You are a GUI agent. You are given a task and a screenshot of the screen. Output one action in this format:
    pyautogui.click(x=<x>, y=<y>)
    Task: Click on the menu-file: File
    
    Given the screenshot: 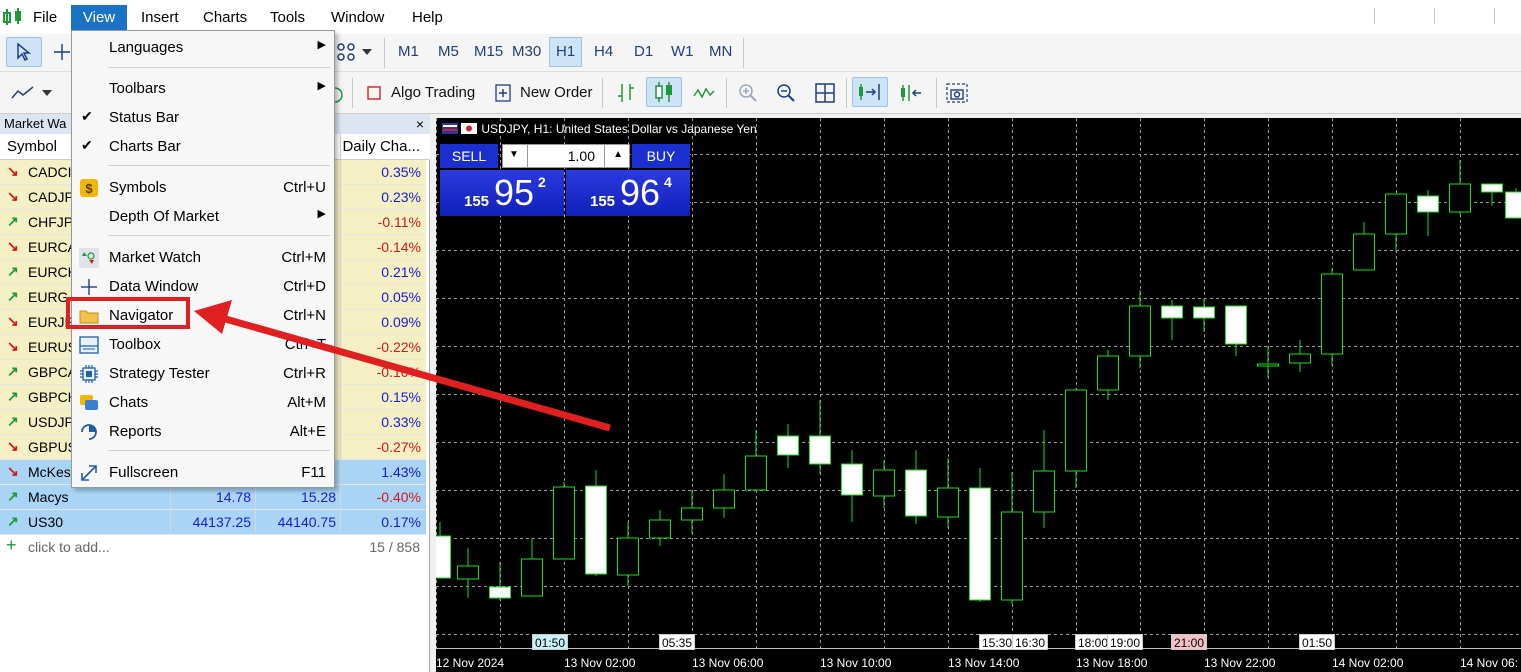 What is the action you would take?
    pyautogui.click(x=45, y=18)
    